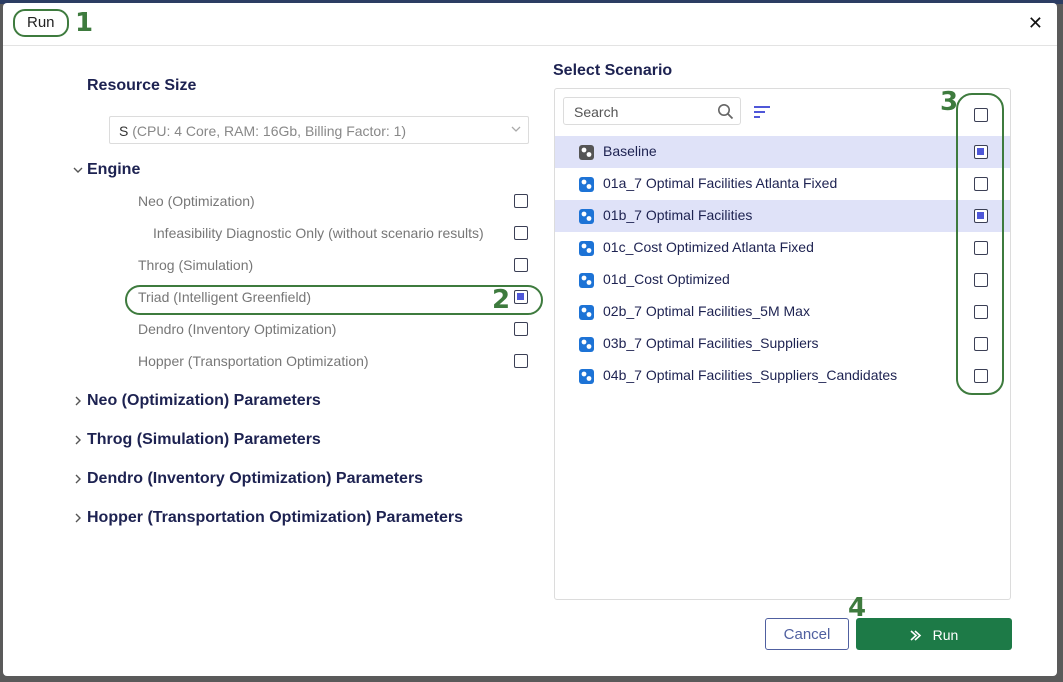  Describe the element at coordinates (586, 152) in the screenshot. I see `baseline-scenario-icon` at that location.